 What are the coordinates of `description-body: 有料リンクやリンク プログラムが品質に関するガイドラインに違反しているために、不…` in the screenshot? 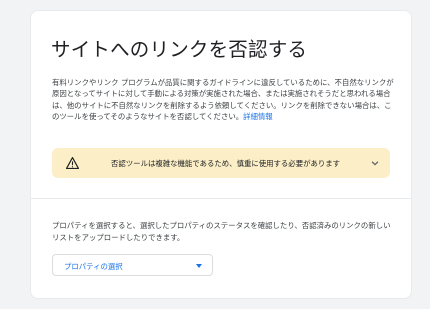 It's located at (223, 100).